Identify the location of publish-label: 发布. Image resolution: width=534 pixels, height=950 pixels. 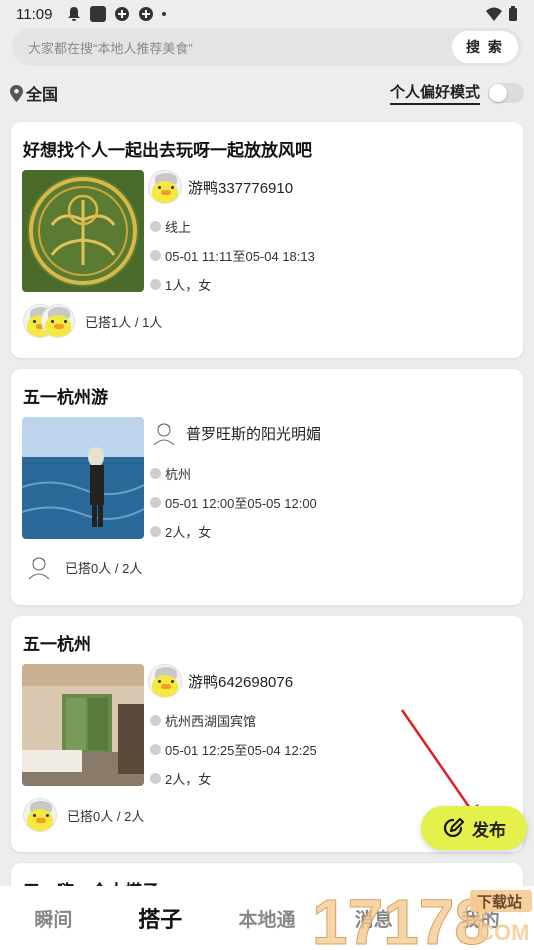
(489, 830).